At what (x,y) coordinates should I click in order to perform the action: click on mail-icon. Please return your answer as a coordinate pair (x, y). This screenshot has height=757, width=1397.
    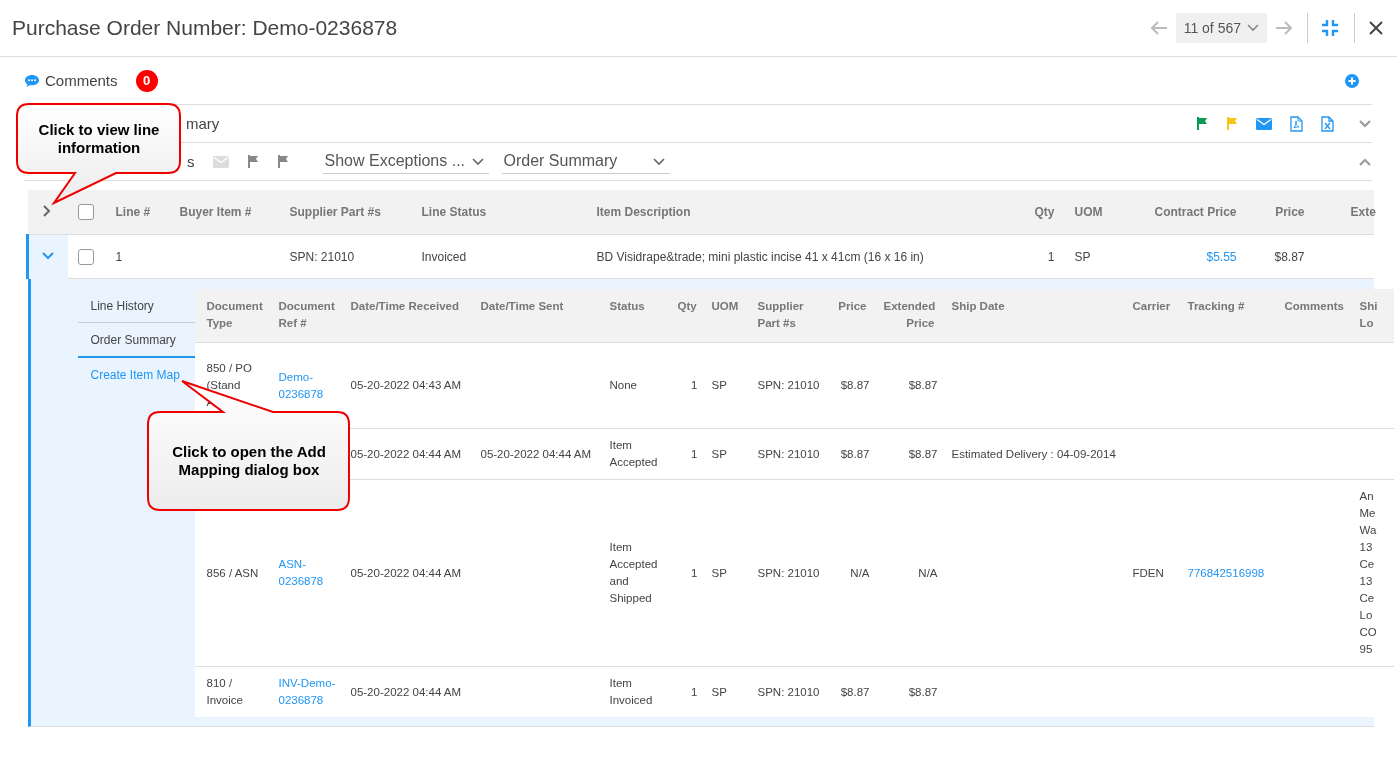
    Looking at the image, I should click on (1264, 123).